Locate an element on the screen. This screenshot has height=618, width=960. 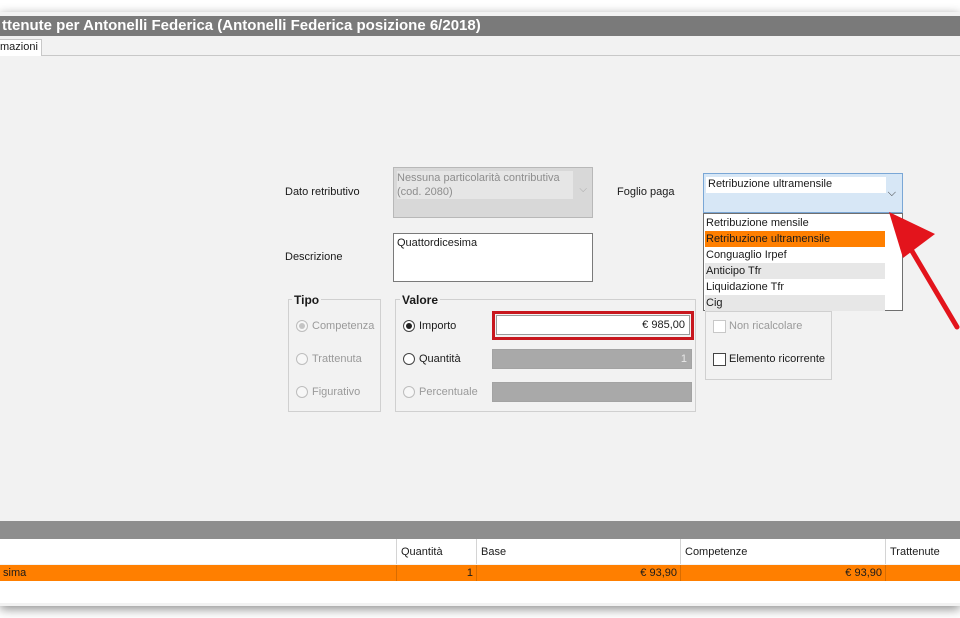
non-ricalcolare-label: Non ricalcolare is located at coordinates (766, 326).